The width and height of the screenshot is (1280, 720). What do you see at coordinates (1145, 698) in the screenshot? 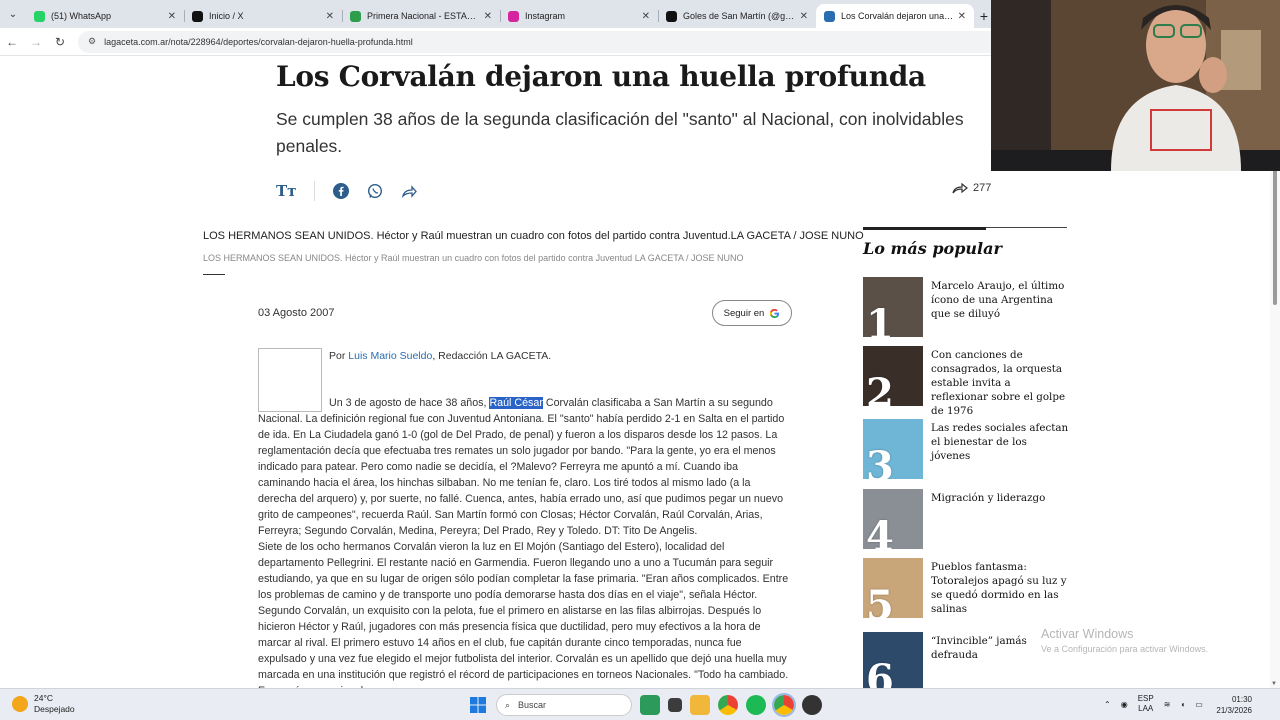
I see `lang-line-1: ESP` at bounding box center [1145, 698].